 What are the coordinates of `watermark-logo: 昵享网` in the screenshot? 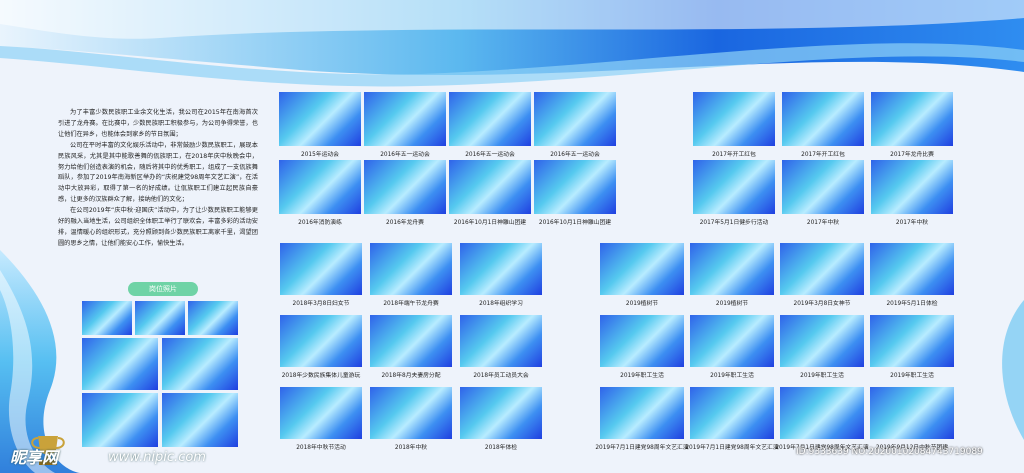 It's located at (34, 457).